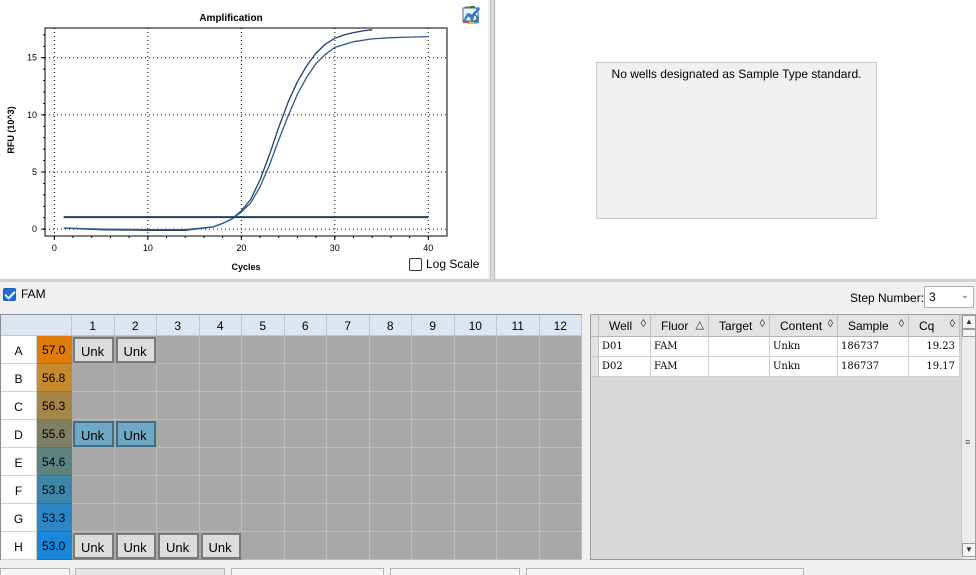 Image resolution: width=976 pixels, height=575 pixels. Describe the element at coordinates (475, 350) in the screenshot. I see `well-A10` at that location.